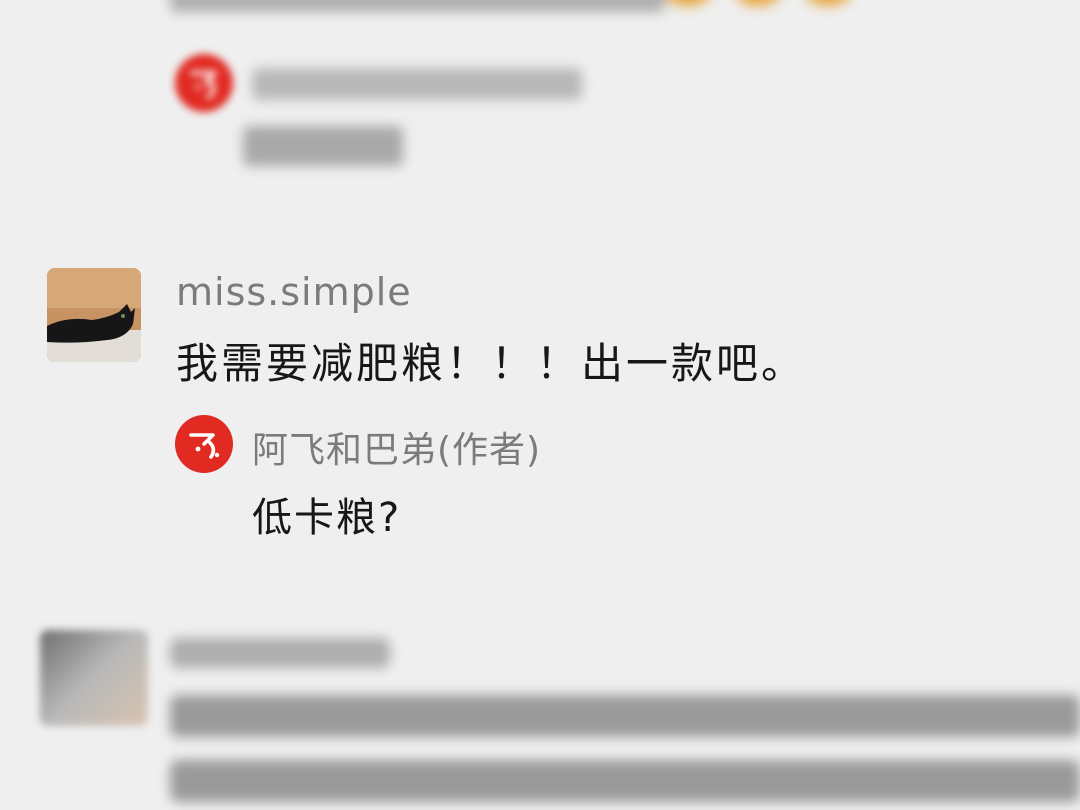 Image resolution: width=1080 pixels, height=810 pixels. What do you see at coordinates (417, 84) in the screenshot?
I see `blurred-author-name` at bounding box center [417, 84].